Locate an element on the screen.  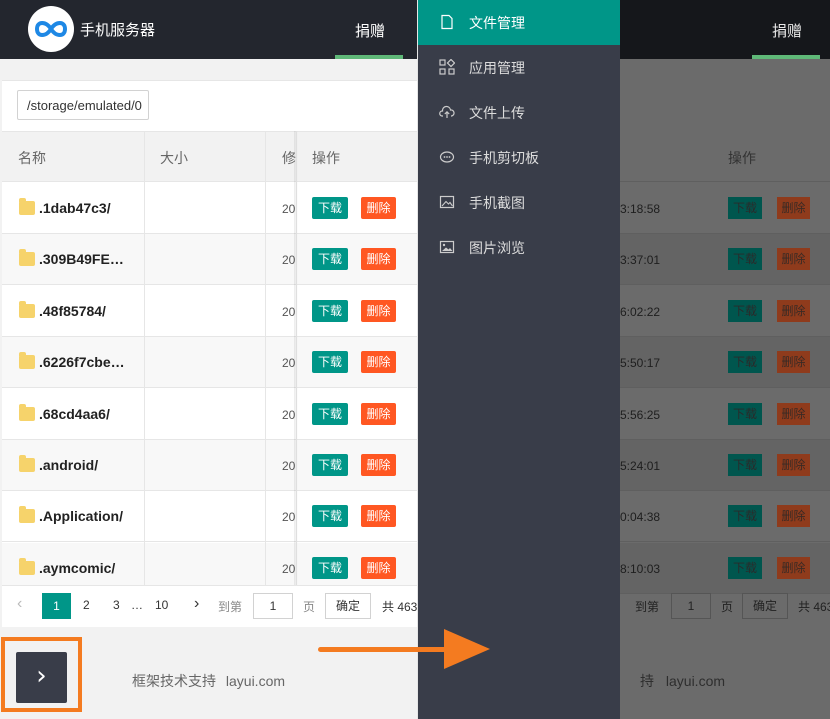
goto-label-dimmed: 到第 is located at coordinates (647, 607).